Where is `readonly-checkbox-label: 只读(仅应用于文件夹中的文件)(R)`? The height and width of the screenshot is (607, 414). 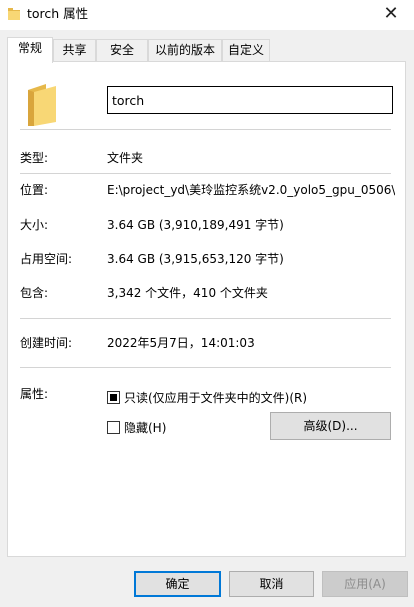
readonly-checkbox-label: 只读(仅应用于文件夹中的文件)(R) is located at coordinates (216, 398).